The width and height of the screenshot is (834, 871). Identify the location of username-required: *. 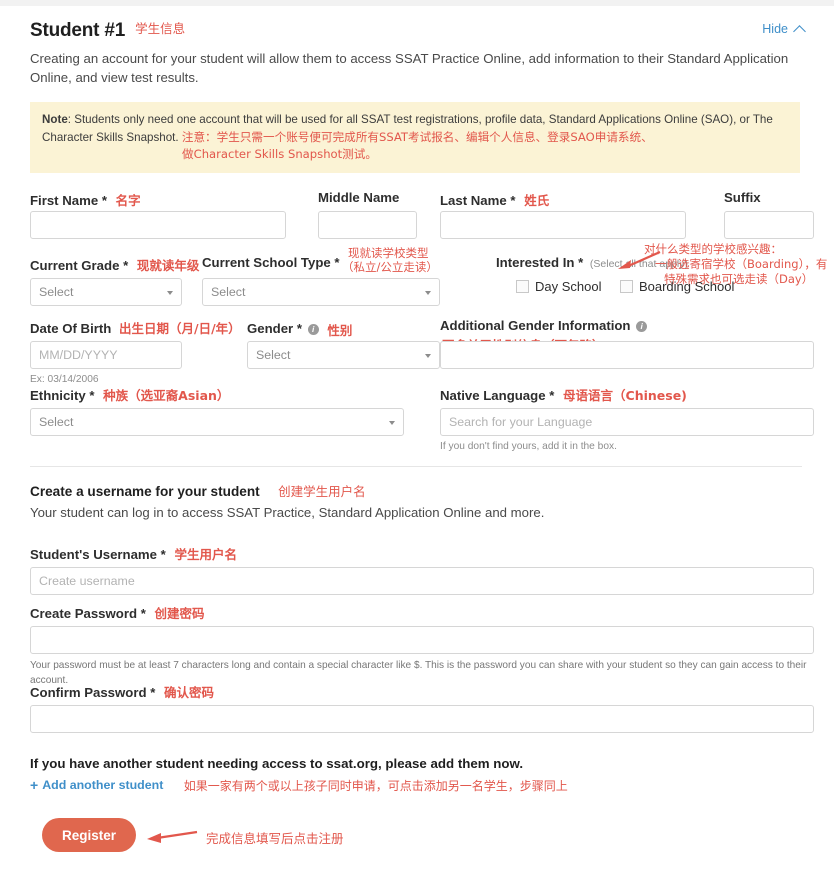
(163, 555).